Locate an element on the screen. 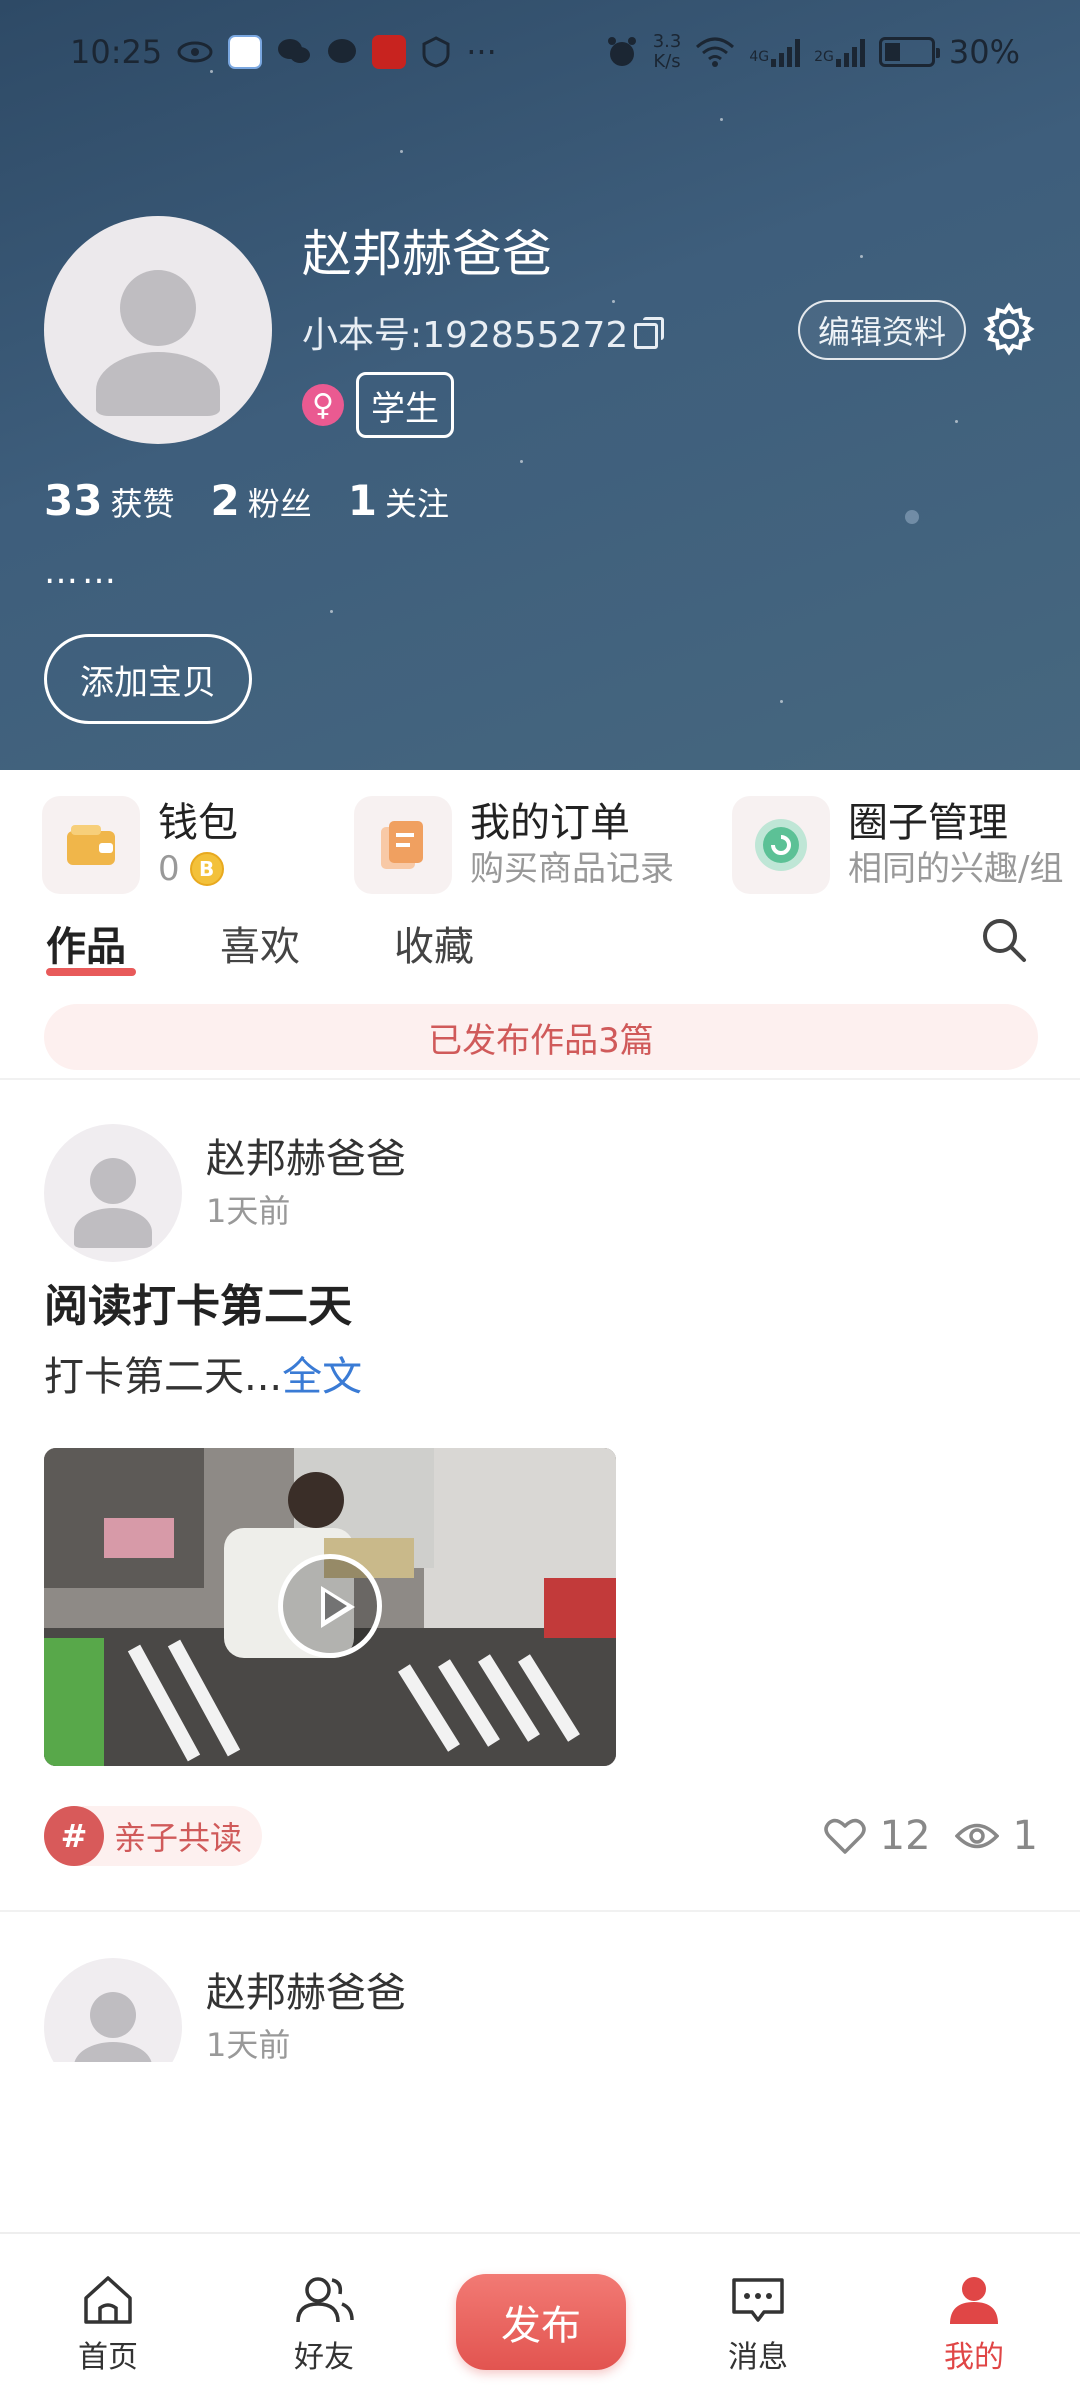  nav-home-label: 首页 is located at coordinates (108, 2357).